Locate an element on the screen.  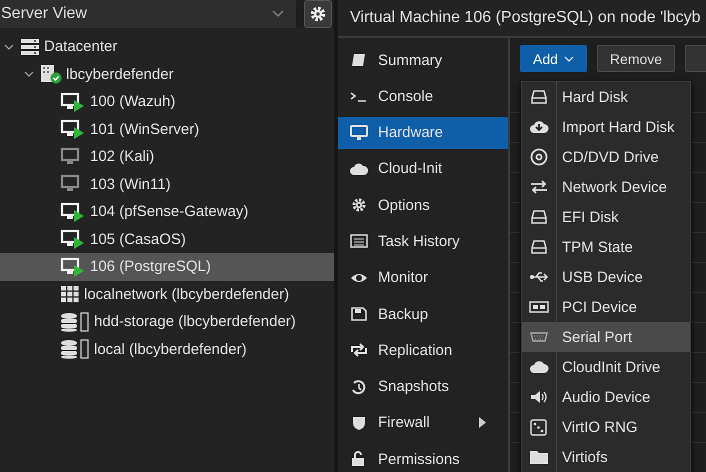
tree-item: Datacenter is located at coordinates (167, 46).